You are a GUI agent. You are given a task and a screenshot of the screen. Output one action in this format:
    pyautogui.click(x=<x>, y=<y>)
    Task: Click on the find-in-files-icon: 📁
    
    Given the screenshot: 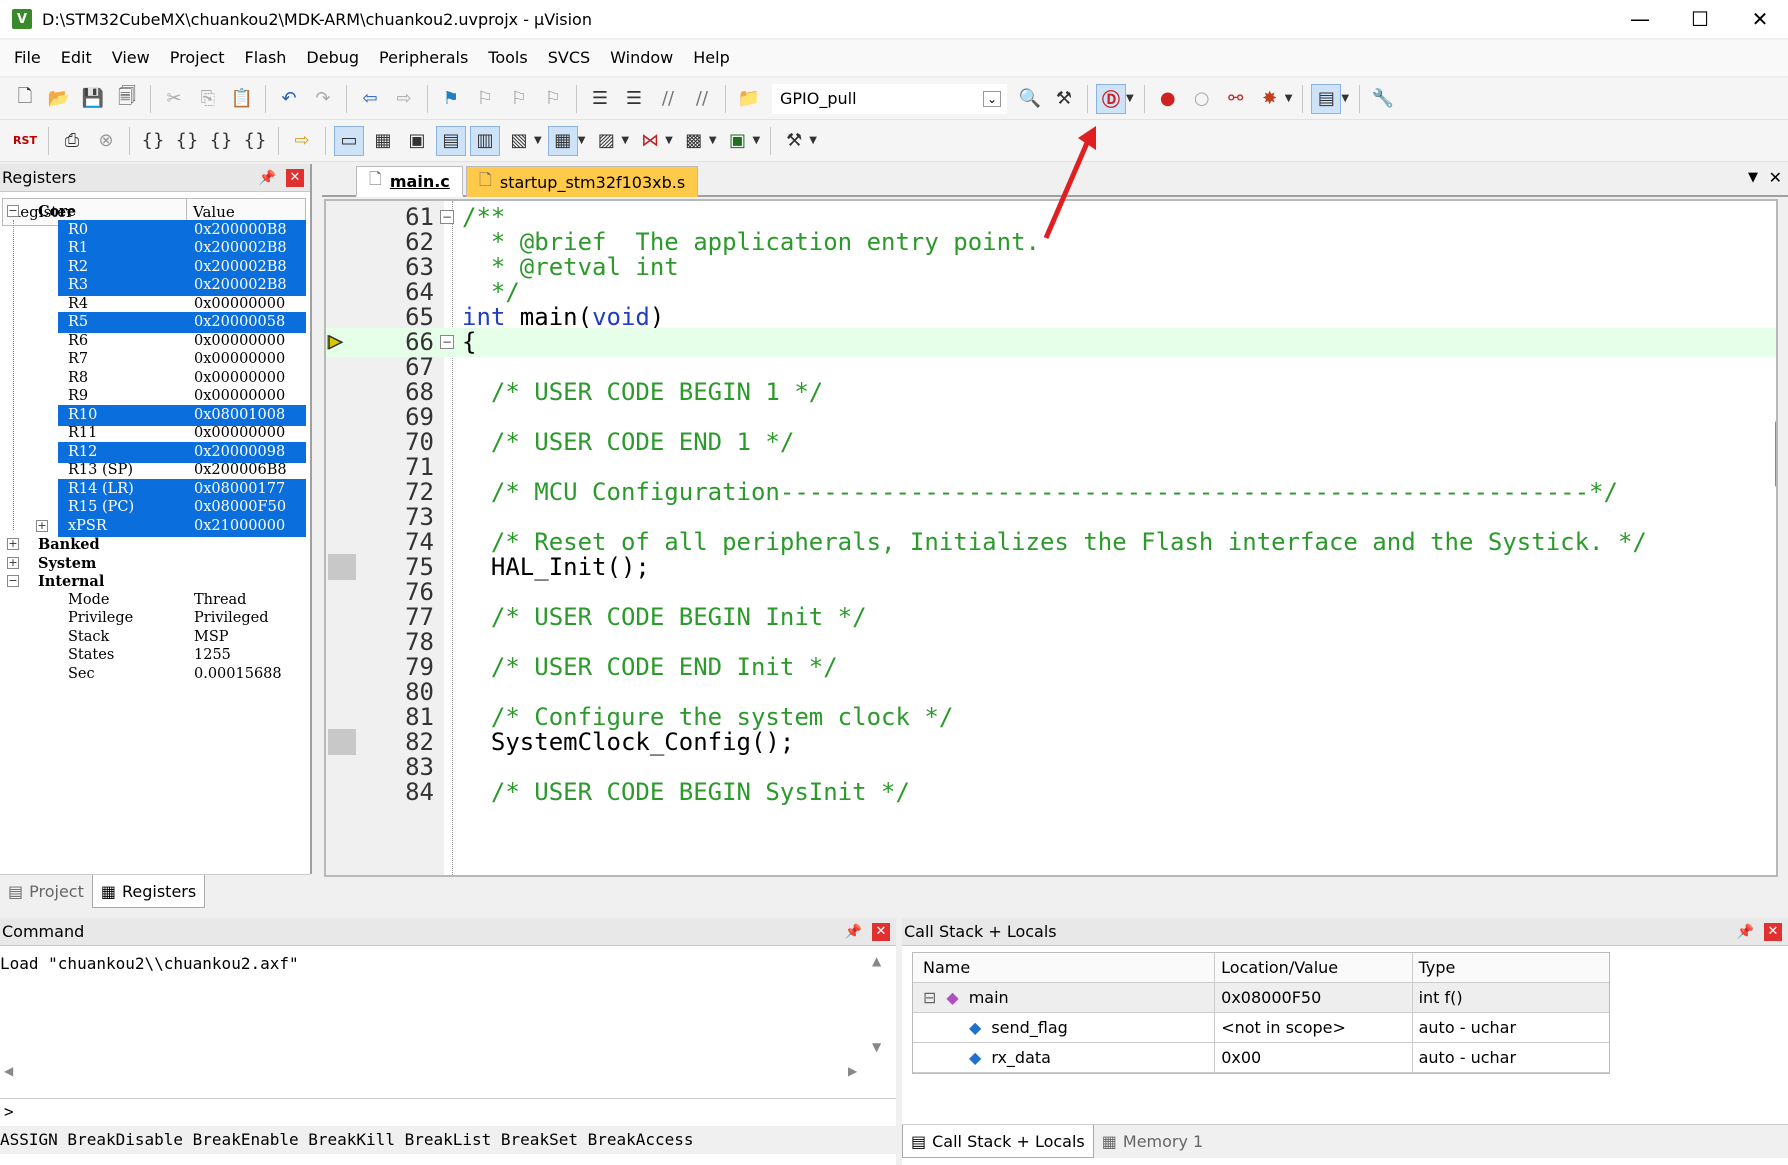 What is the action you would take?
    pyautogui.click(x=749, y=99)
    